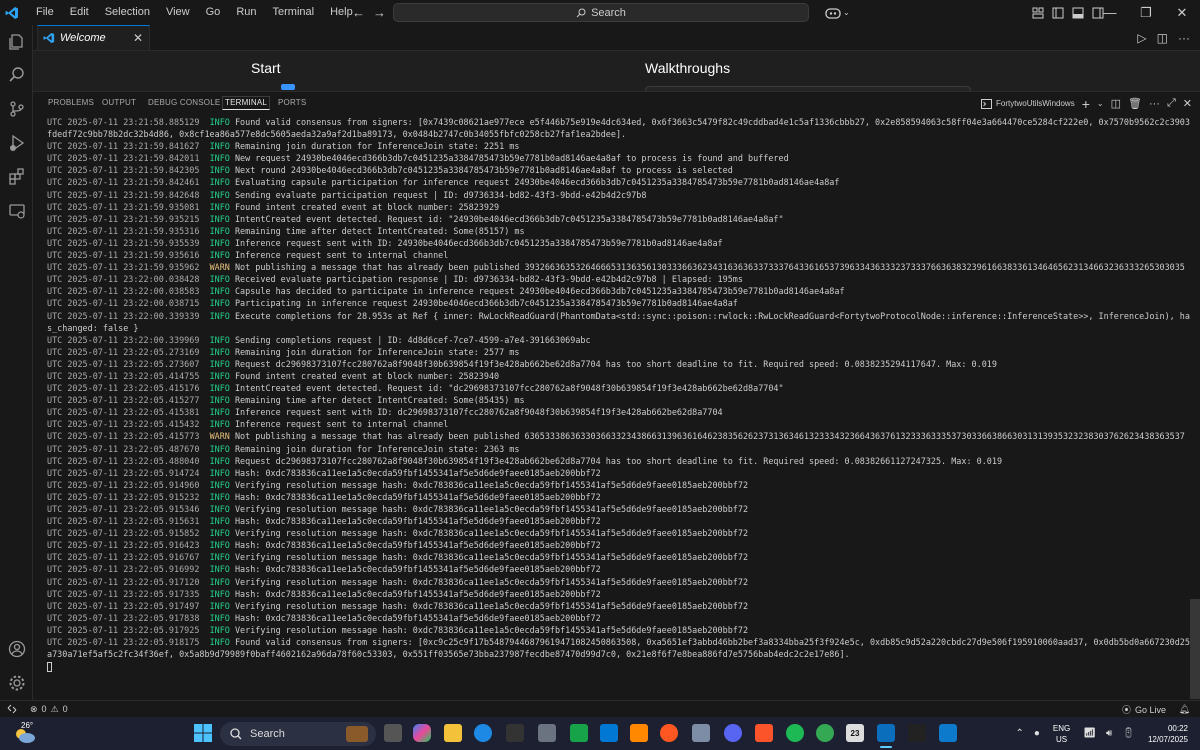 The image size is (1200, 750). What do you see at coordinates (1061, 728) in the screenshot?
I see `lang-code: ENG` at bounding box center [1061, 728].